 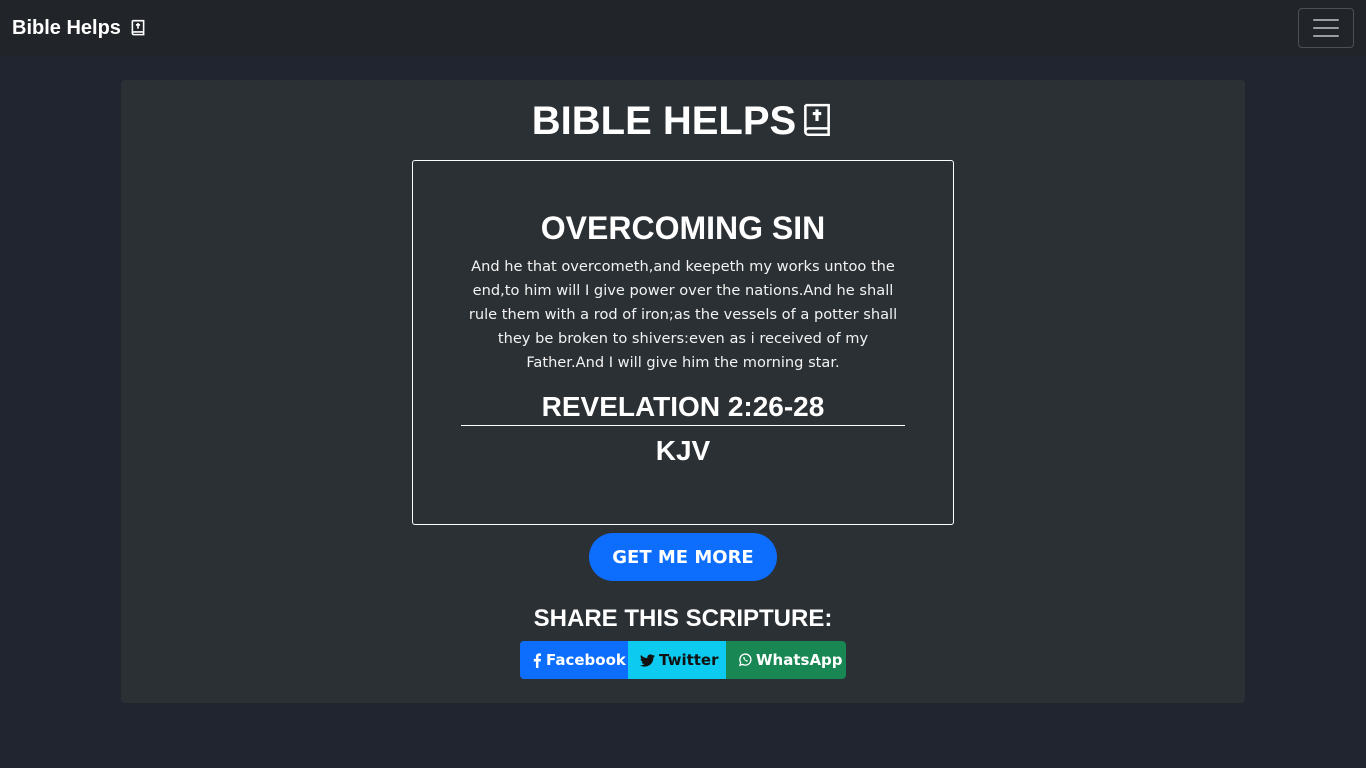 I want to click on twitter-share-button: Twitter, so click(x=677, y=660).